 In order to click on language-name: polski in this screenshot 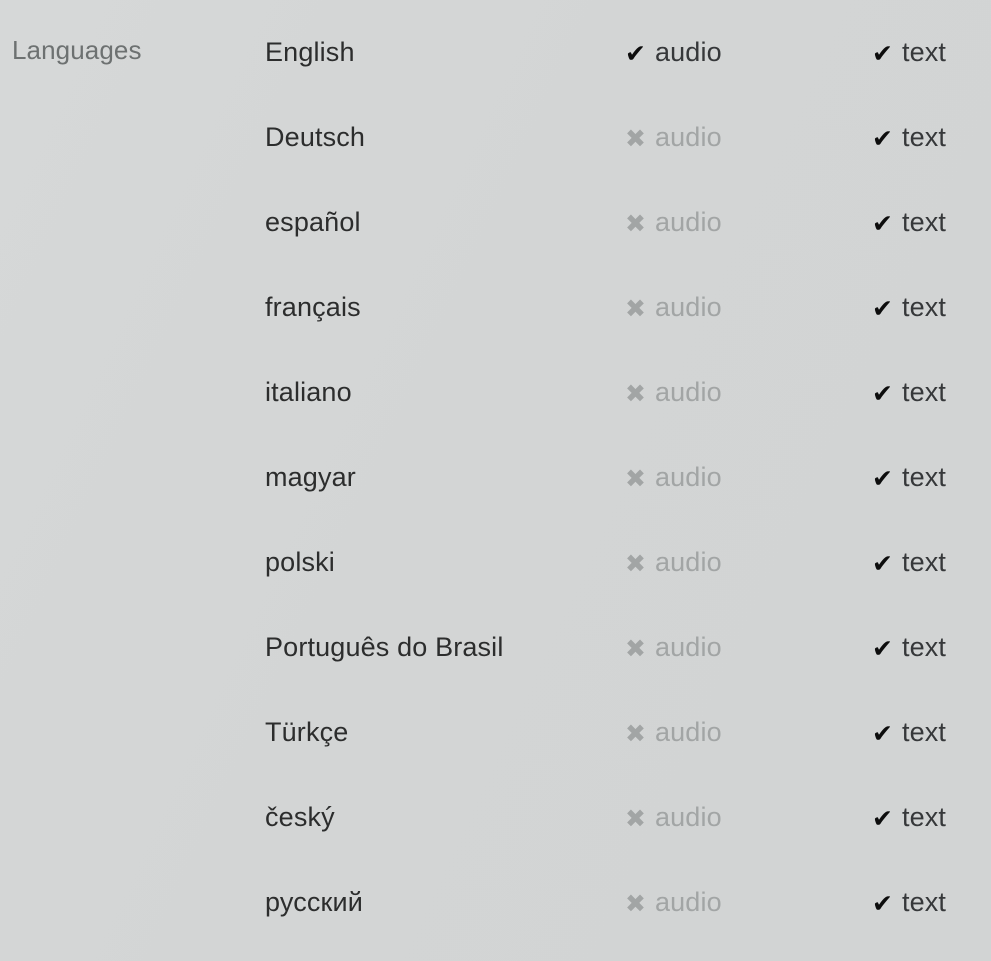, I will do `click(300, 561)`.